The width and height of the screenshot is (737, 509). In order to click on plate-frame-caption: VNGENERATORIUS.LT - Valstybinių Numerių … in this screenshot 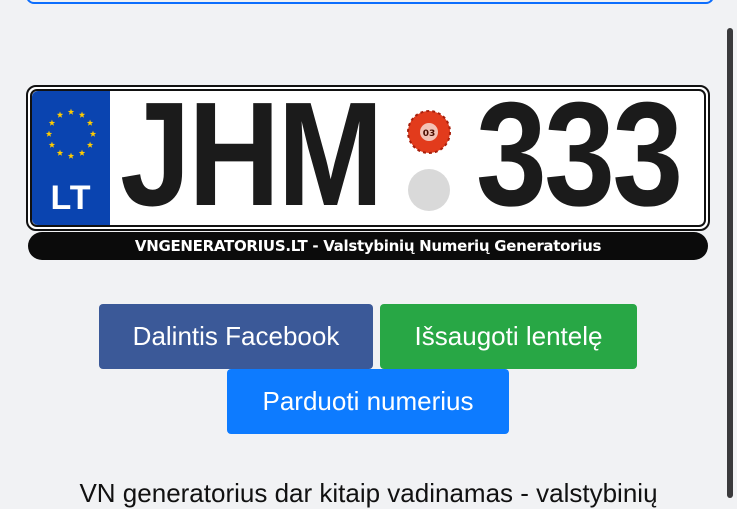, I will do `click(368, 246)`.